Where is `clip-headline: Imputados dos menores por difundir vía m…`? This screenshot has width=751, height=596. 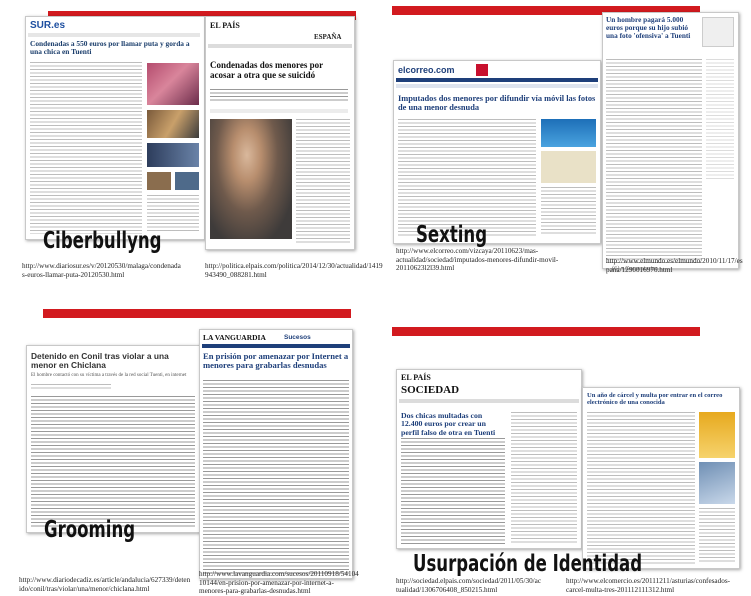 clip-headline: Imputados dos menores por difundir vía m… is located at coordinates (497, 103).